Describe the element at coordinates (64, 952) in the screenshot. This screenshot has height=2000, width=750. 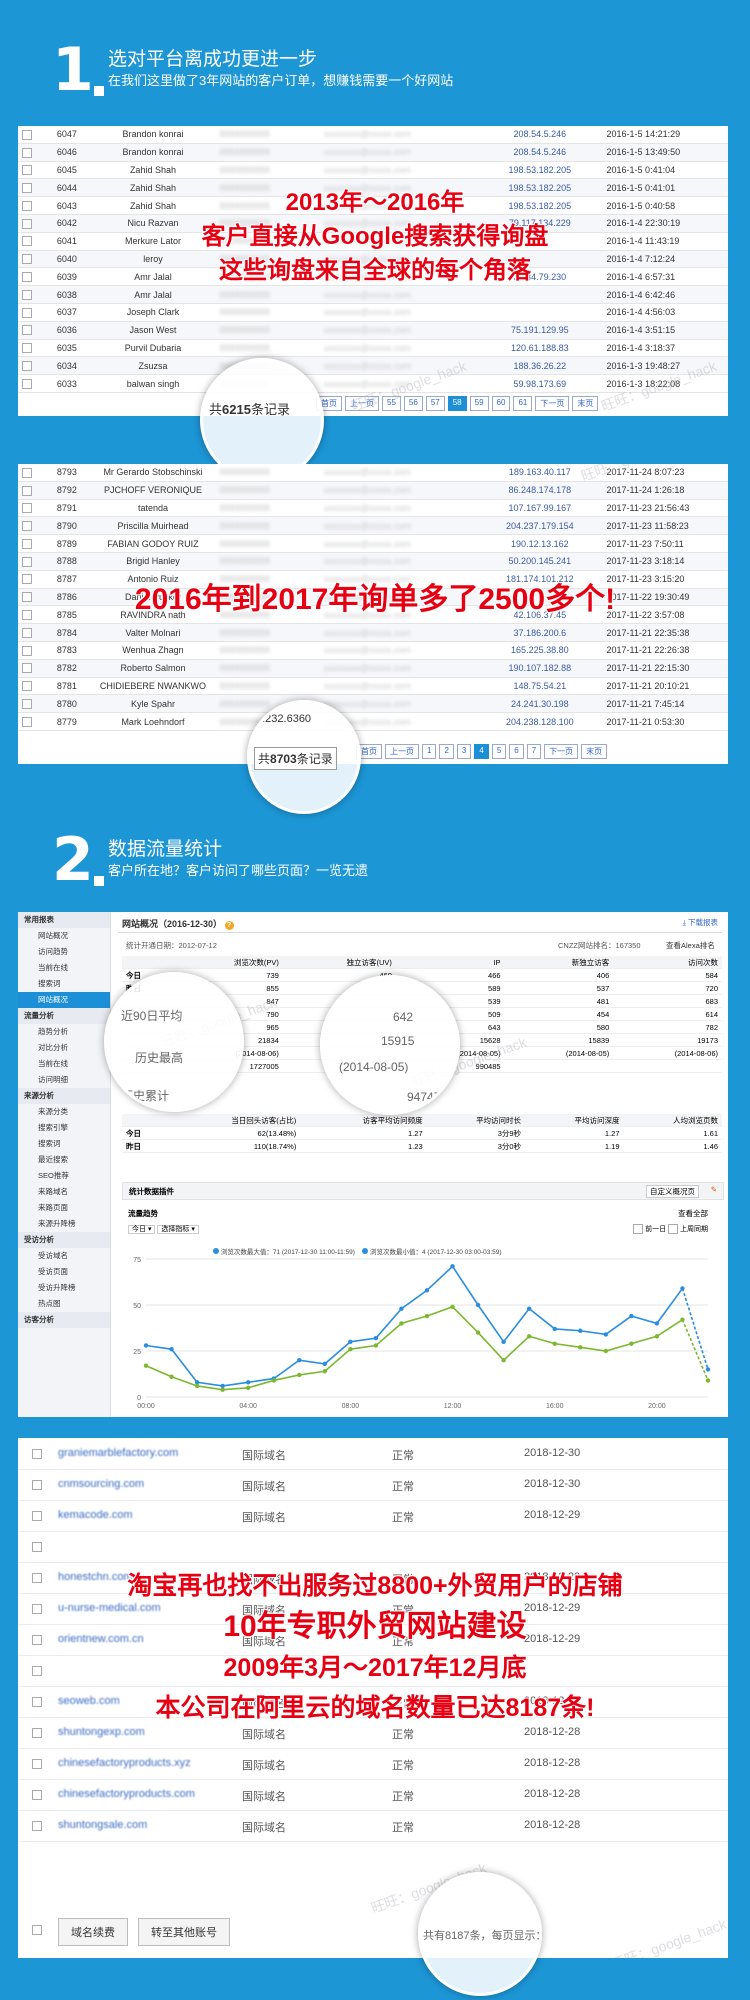
I see `sidebar-item: 访问趋势` at that location.